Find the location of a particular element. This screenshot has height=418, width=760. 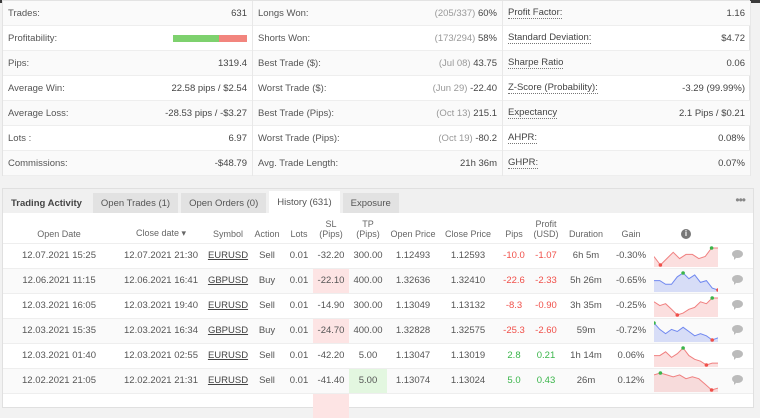

duration: 59m is located at coordinates (586, 330).